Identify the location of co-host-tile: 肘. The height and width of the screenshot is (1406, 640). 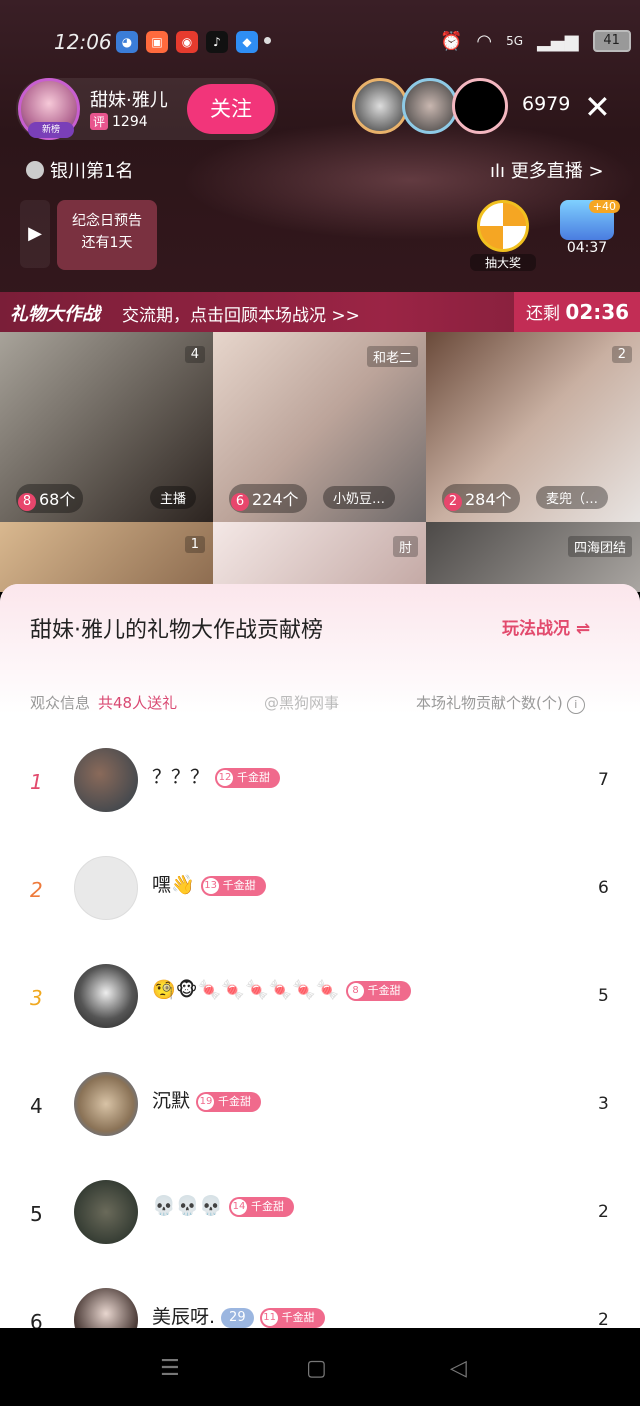
(319, 557).